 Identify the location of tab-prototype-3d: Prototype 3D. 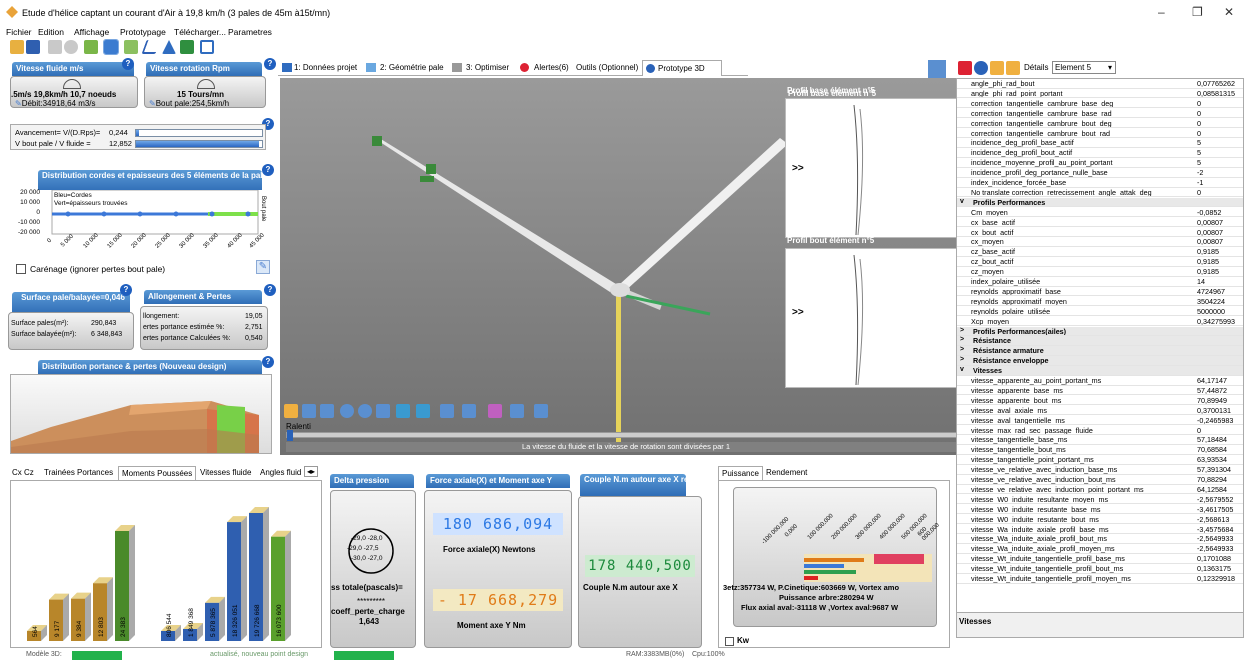
(682, 68).